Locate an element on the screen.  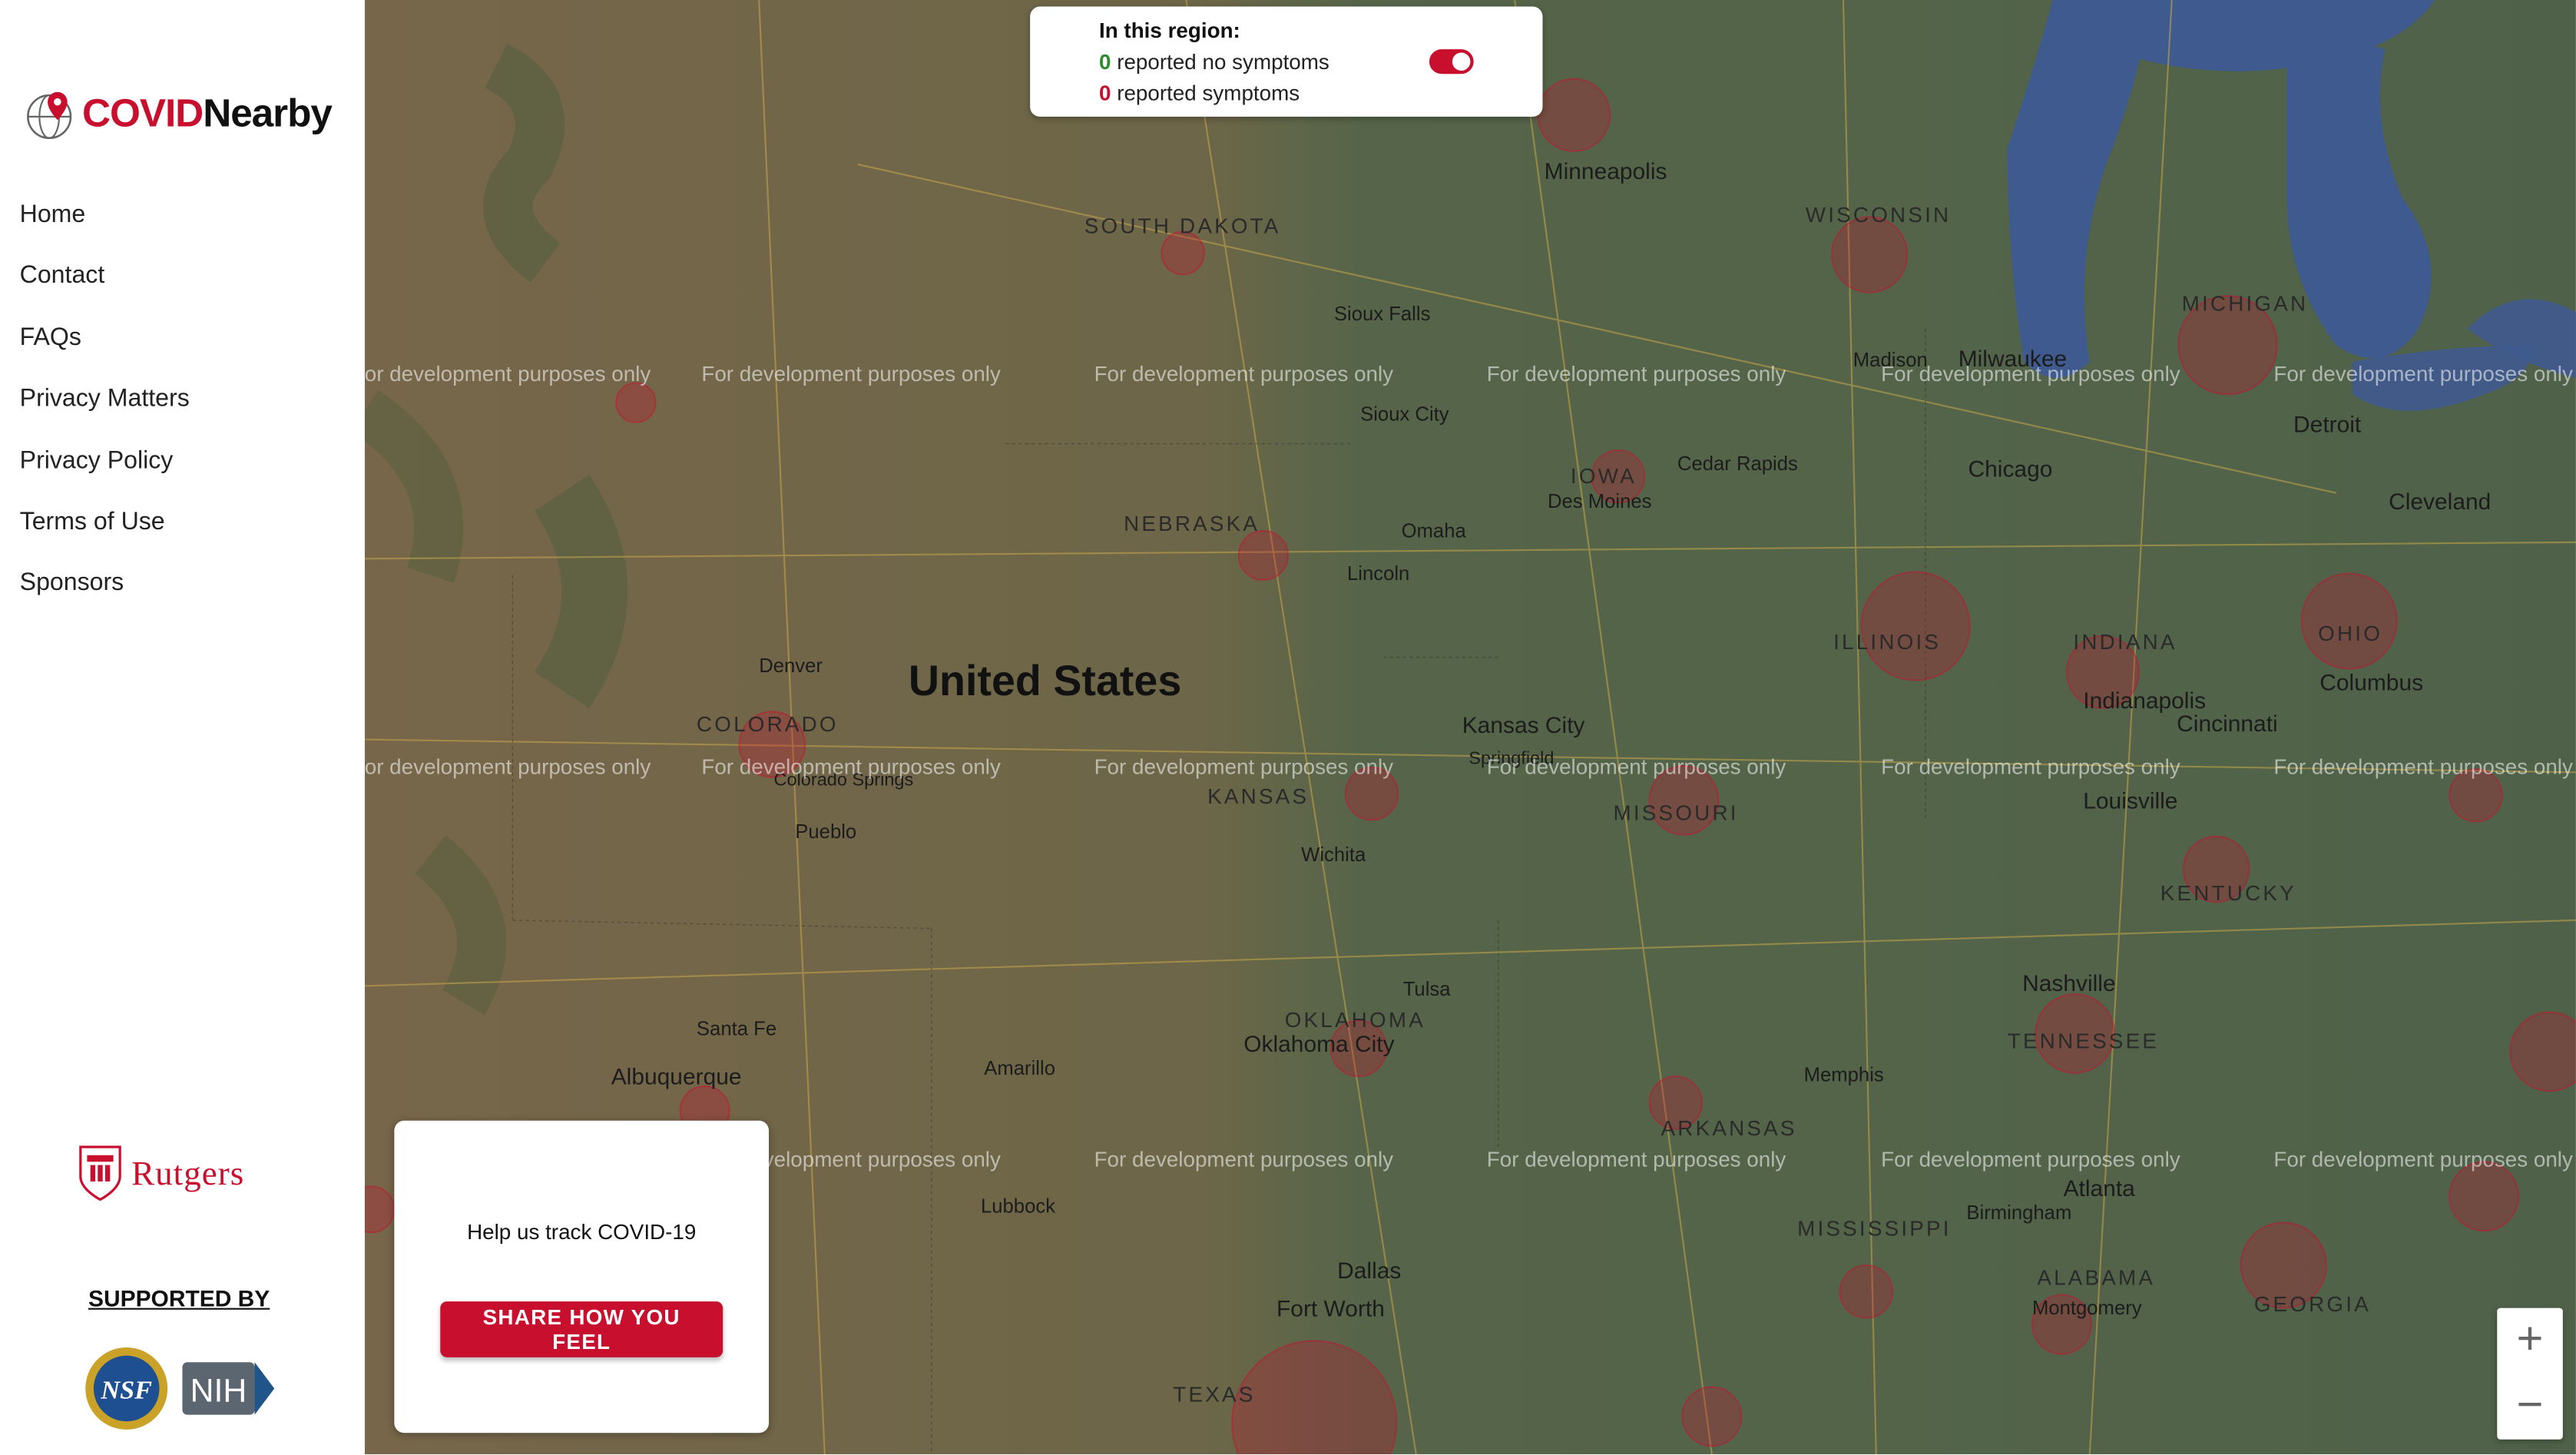
state-label: MISSISSIPPI is located at coordinates (1875, 1228).